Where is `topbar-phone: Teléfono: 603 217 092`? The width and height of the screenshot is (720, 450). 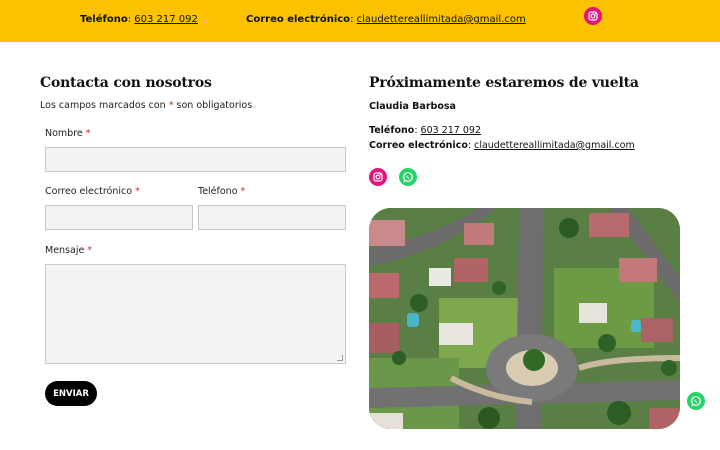 topbar-phone: Teléfono: 603 217 092 is located at coordinates (139, 19).